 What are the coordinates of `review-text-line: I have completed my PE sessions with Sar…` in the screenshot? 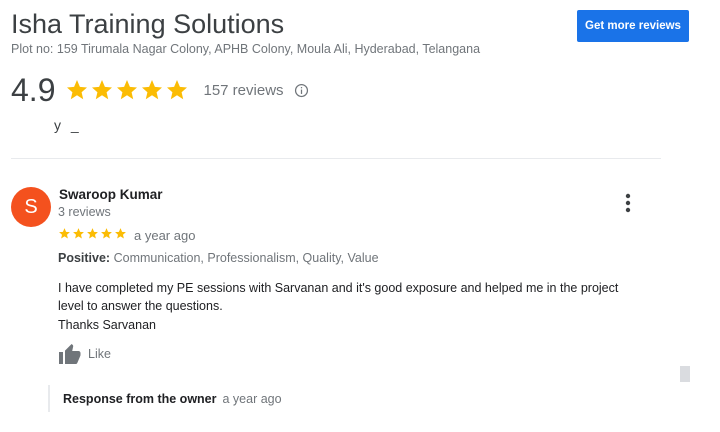 It's located at (338, 288).